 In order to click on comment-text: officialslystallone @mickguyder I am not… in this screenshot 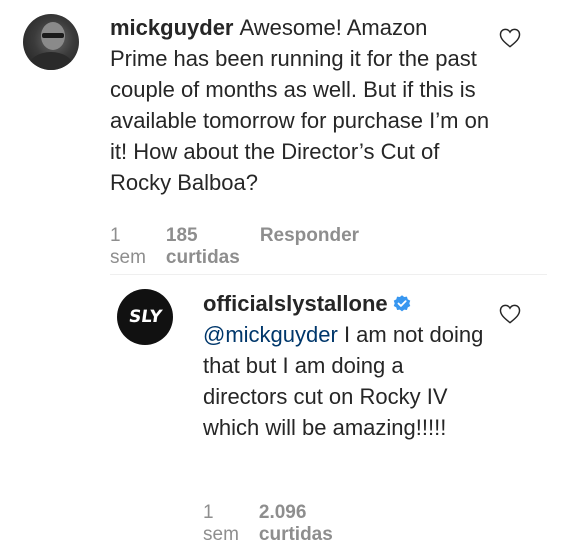, I will do `click(348, 365)`.